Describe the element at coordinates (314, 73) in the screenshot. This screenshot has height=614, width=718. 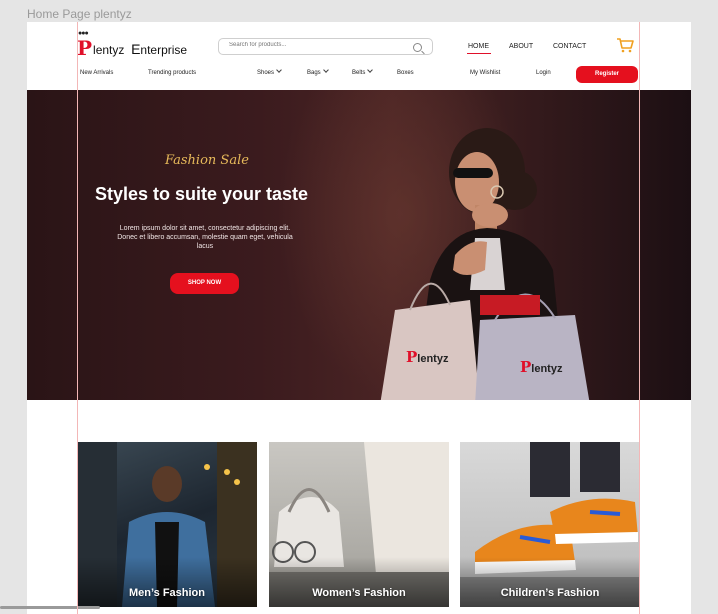
I see `nav-bags-label: Bags` at that location.